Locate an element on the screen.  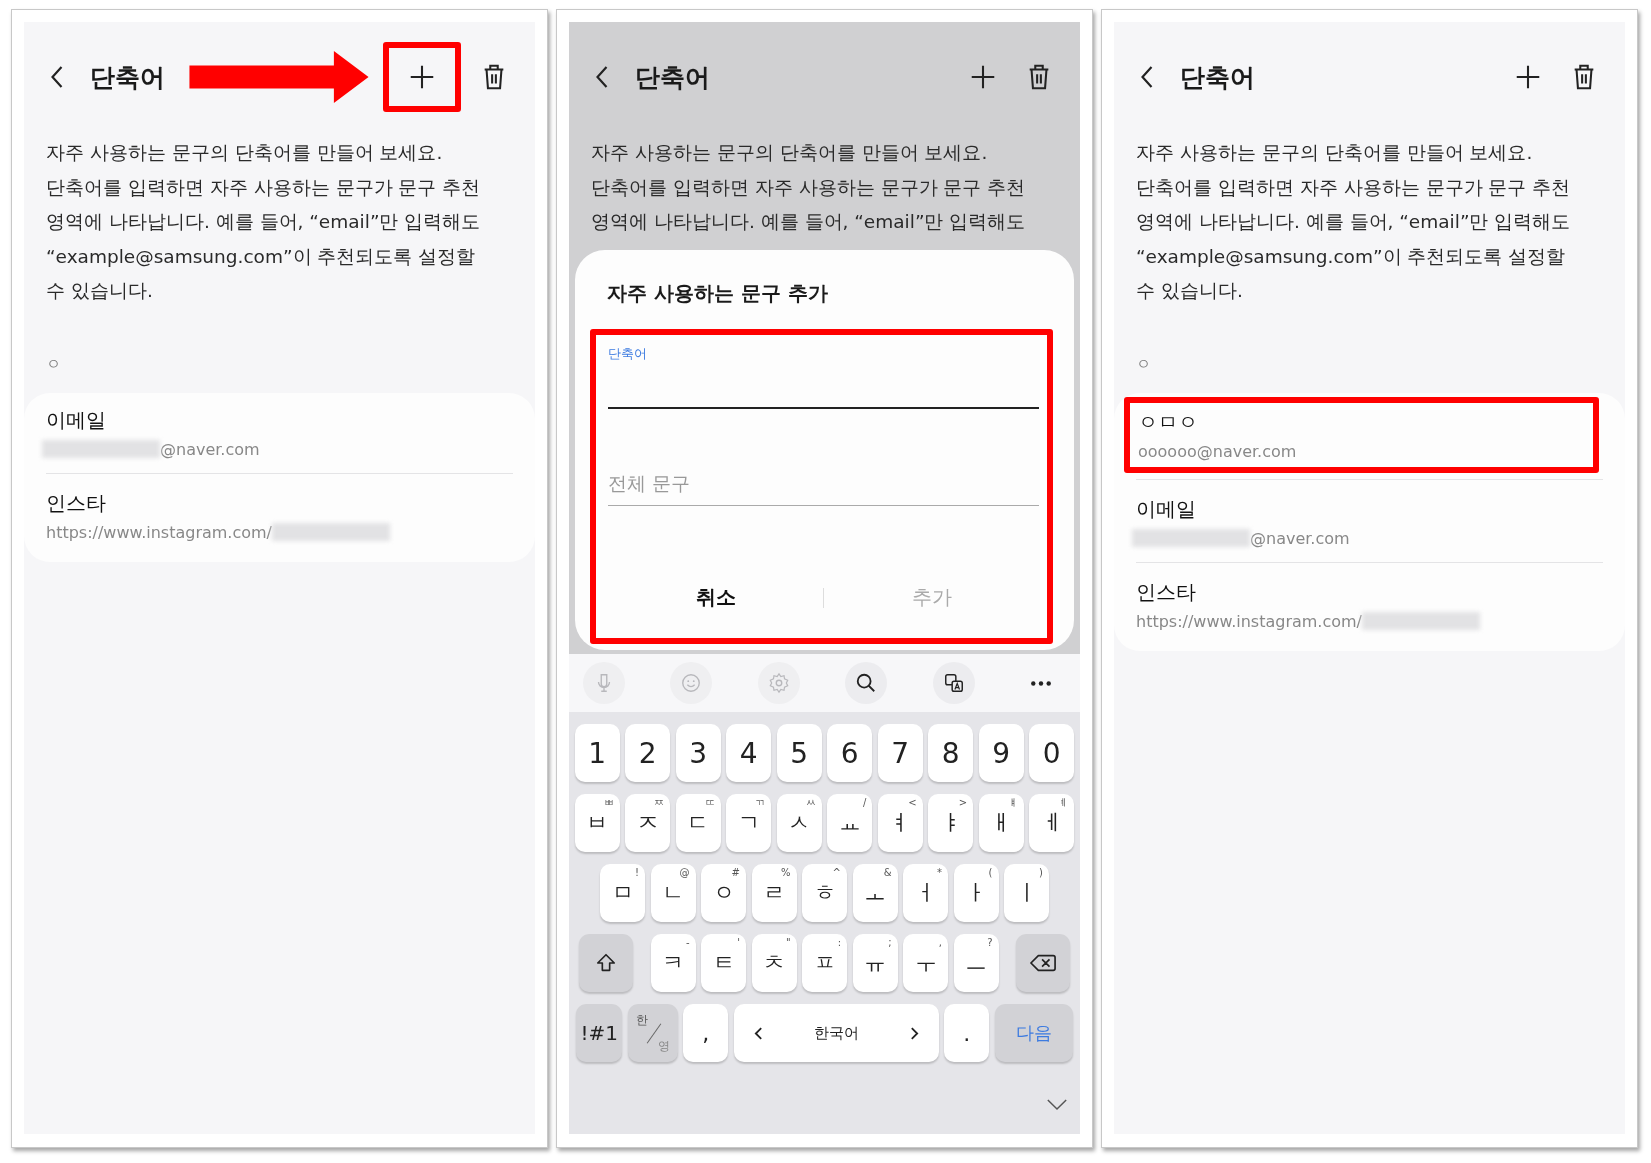
keyboard-key: ? ㅡ is located at coordinates (976, 963).